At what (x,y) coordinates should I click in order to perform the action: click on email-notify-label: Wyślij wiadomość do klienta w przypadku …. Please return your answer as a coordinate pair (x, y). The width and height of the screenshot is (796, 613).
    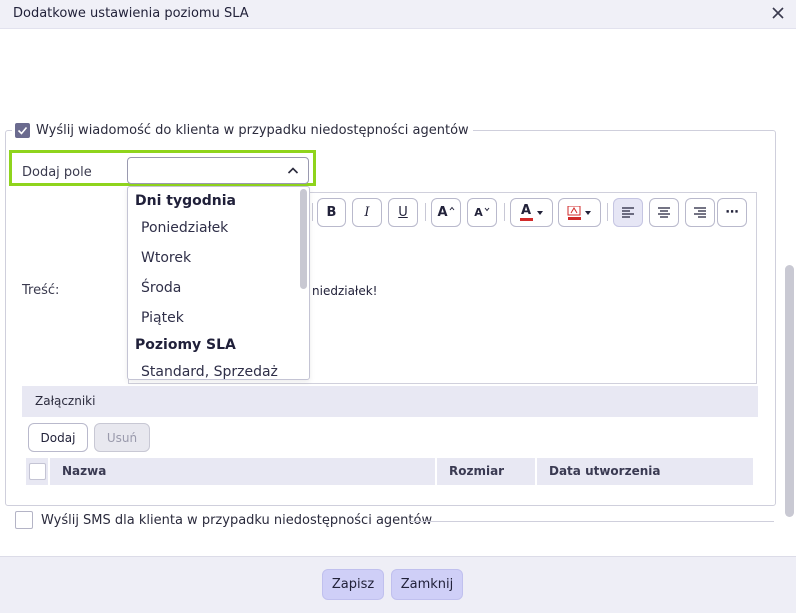
    Looking at the image, I should click on (252, 130).